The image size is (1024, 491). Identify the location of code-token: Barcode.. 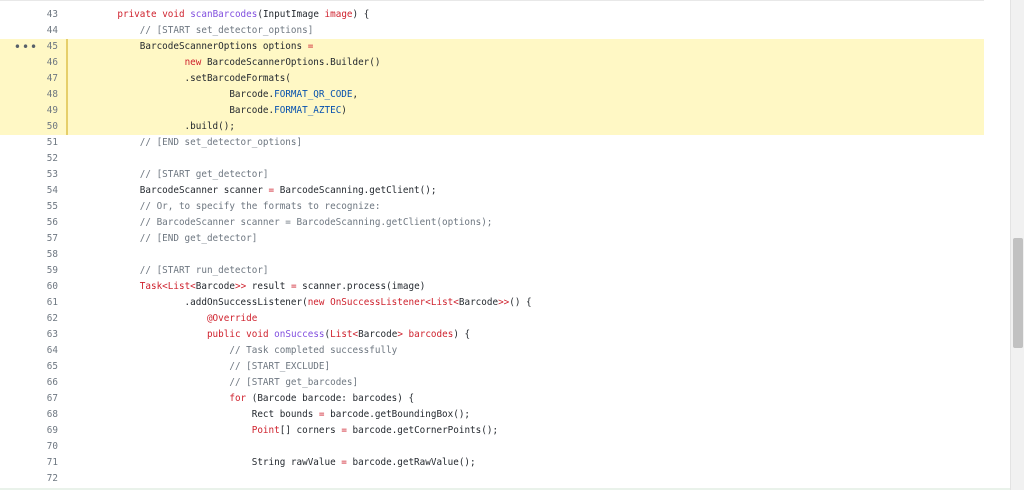
(185, 110).